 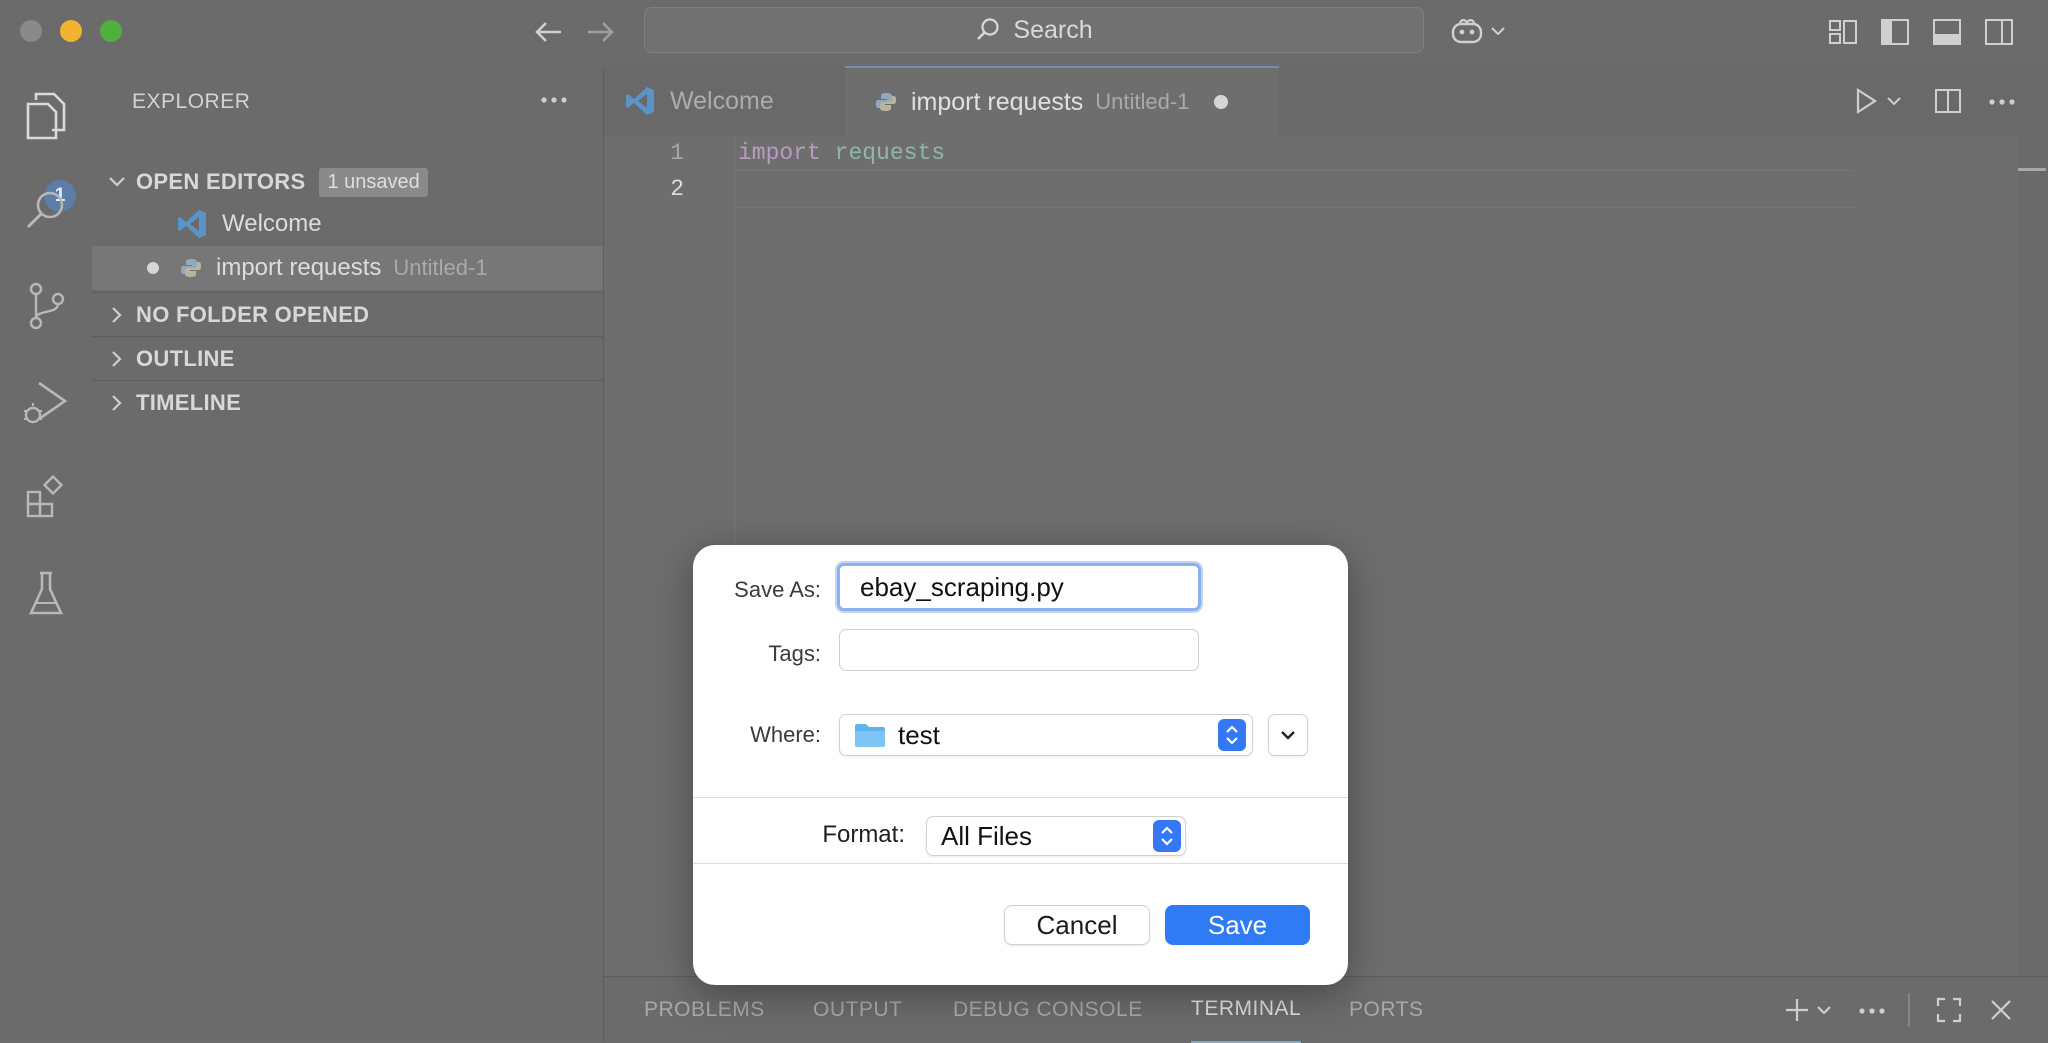 What do you see at coordinates (1053, 29) in the screenshot?
I see `search-placeholder: Search` at bounding box center [1053, 29].